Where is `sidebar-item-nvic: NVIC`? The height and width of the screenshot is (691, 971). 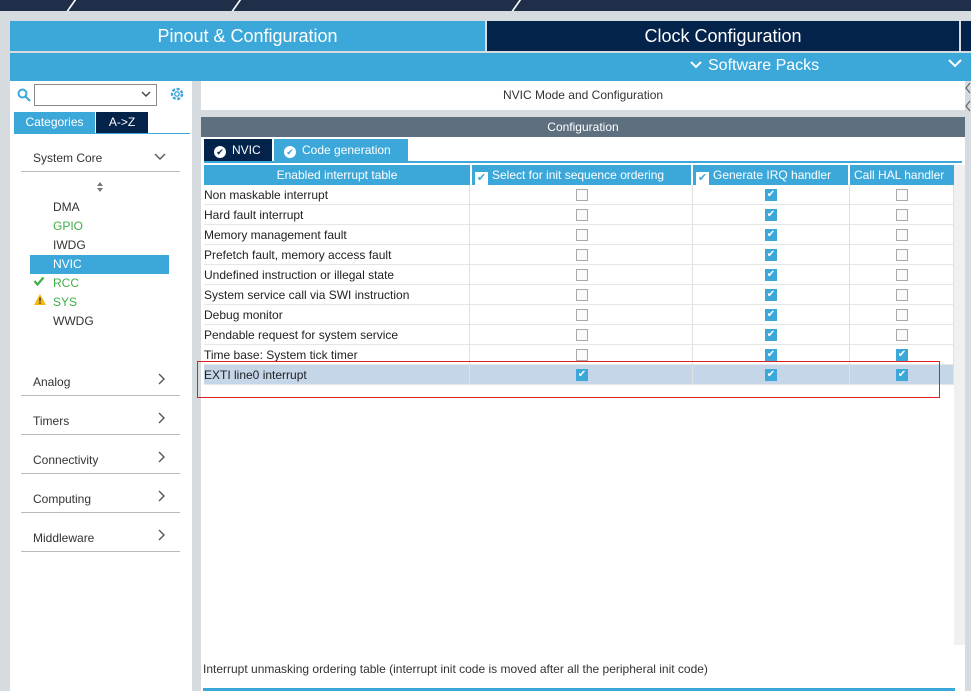
sidebar-item-nvic: NVIC is located at coordinates (99, 264).